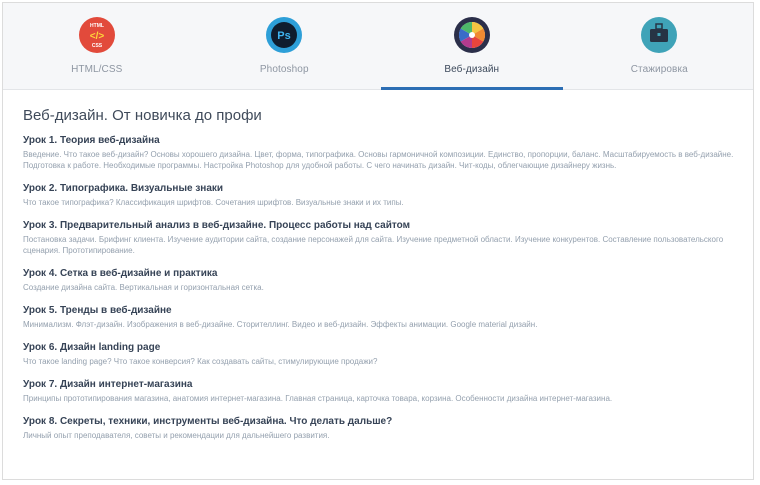 The width and height of the screenshot is (760, 485). I want to click on svg-text: HTML, so click(97, 26).